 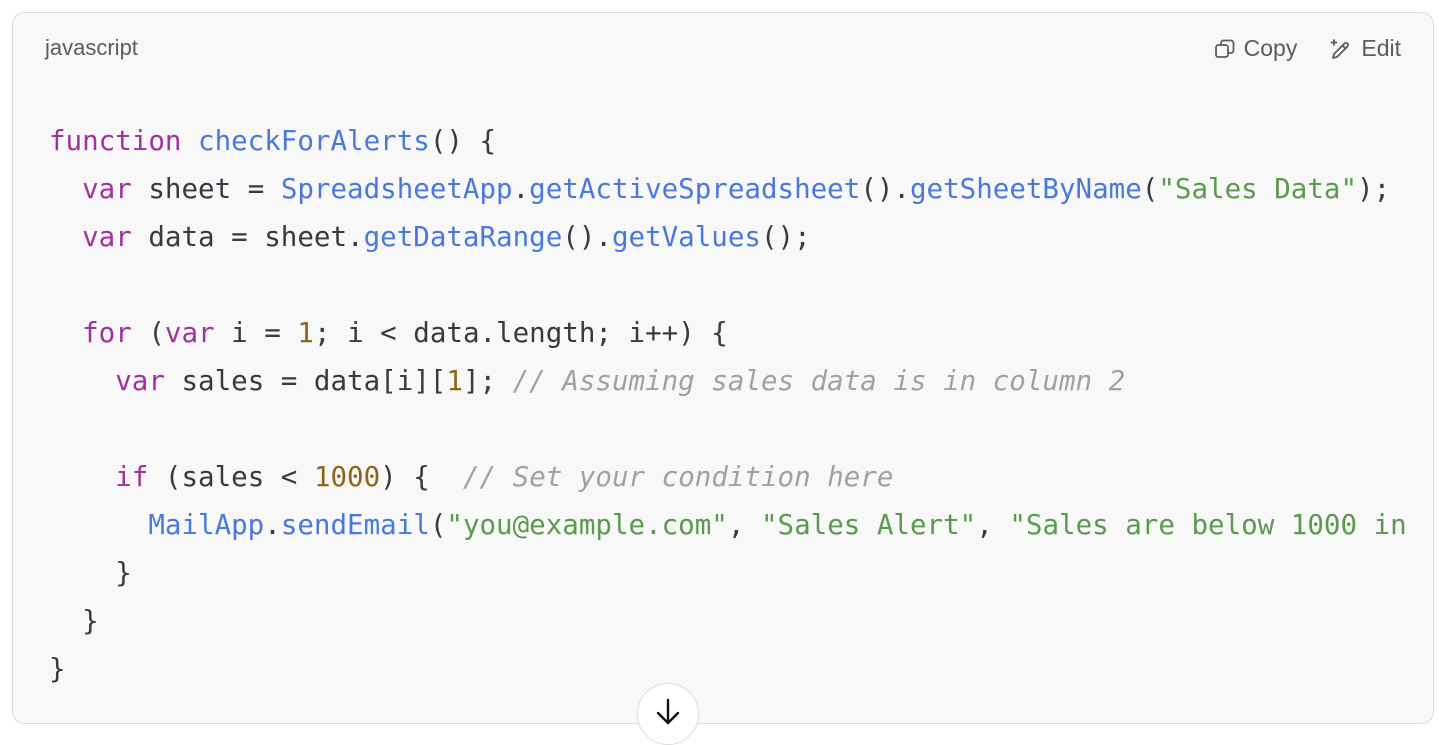 I want to click on plain-token: (sales <, so click(x=231, y=477).